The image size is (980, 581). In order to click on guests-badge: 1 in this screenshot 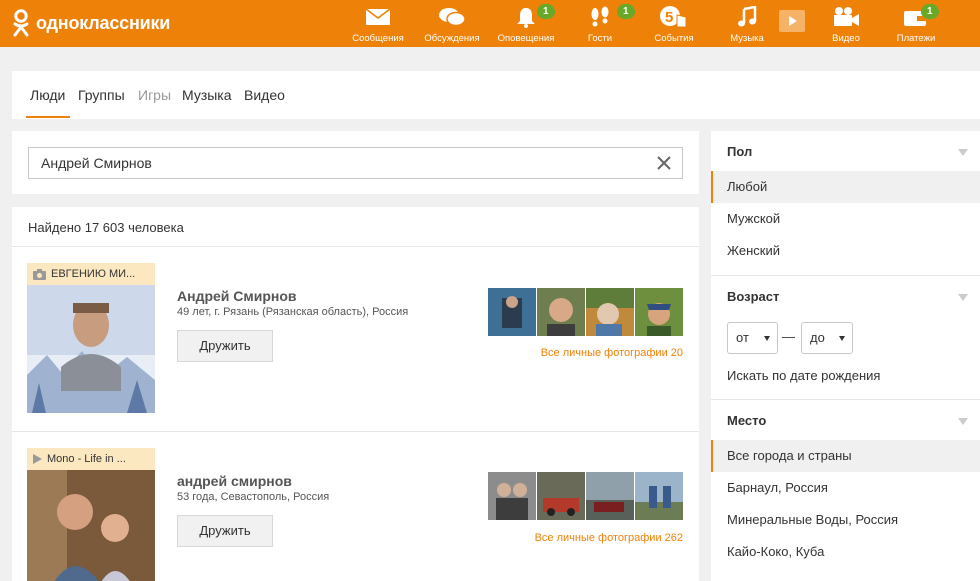, I will do `click(626, 11)`.